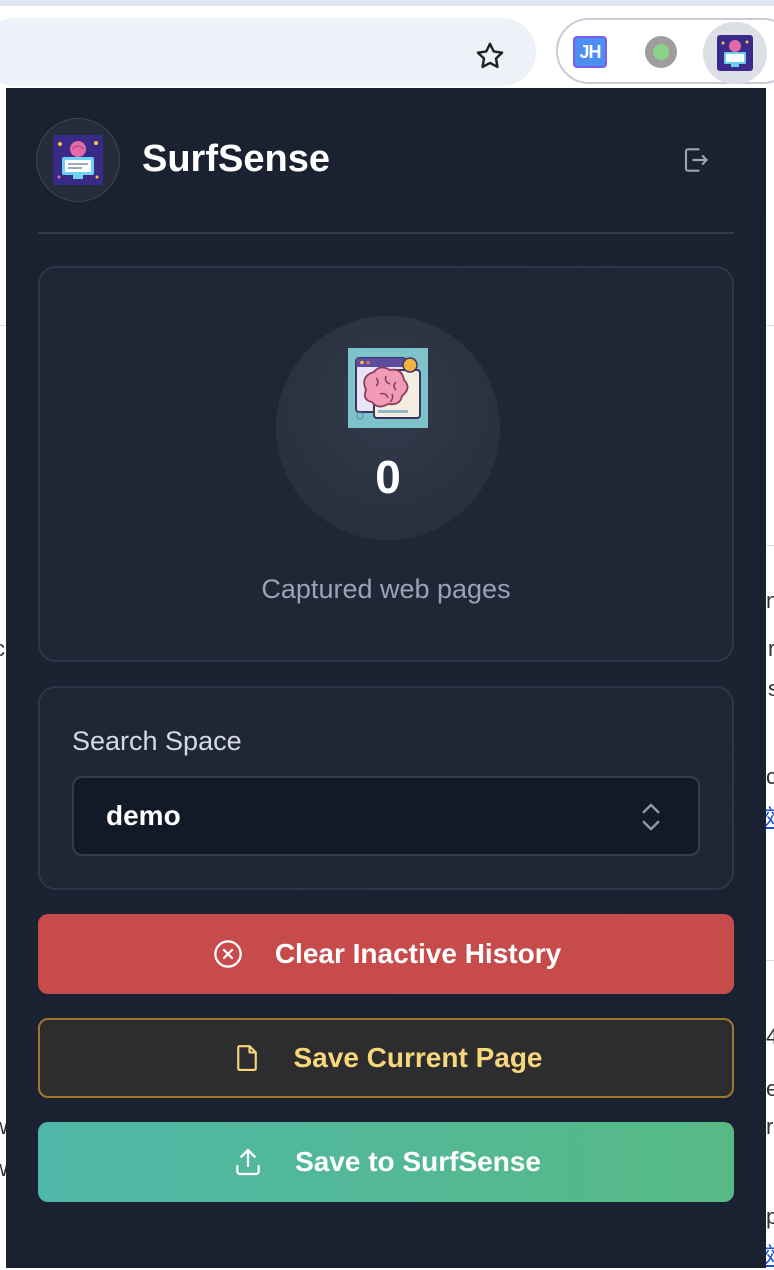 This screenshot has height=1270, width=774. What do you see at coordinates (418, 1057) in the screenshot?
I see `save-current-page-label: Save Current Page` at bounding box center [418, 1057].